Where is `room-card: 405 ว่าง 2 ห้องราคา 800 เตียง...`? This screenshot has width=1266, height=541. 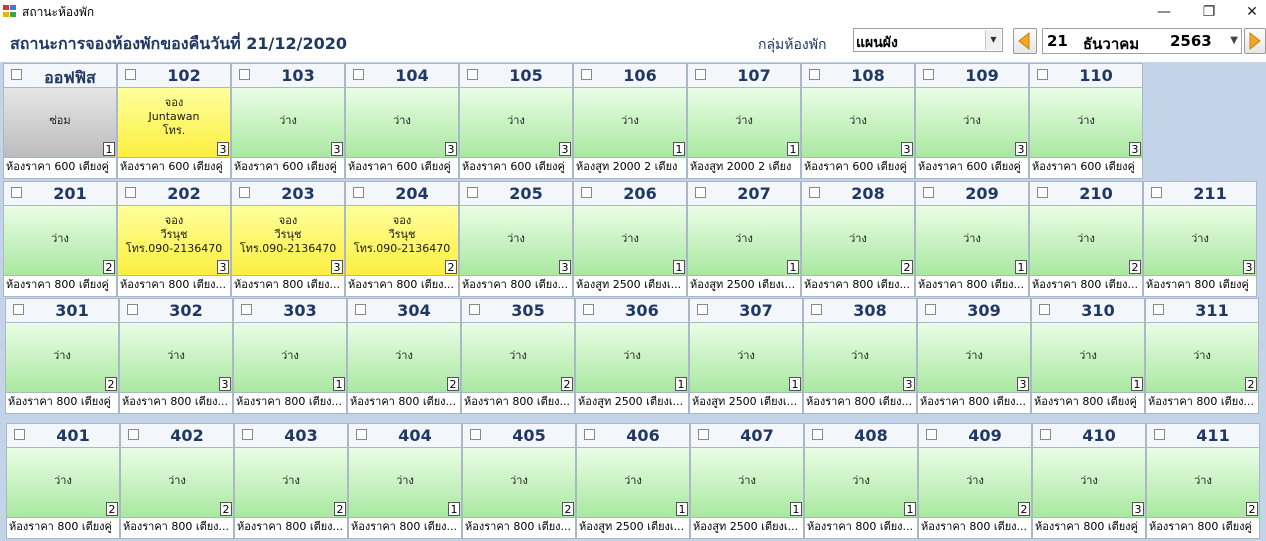 room-card: 405 ว่าง 2 ห้องราคา 800 เตียง... is located at coordinates (519, 481).